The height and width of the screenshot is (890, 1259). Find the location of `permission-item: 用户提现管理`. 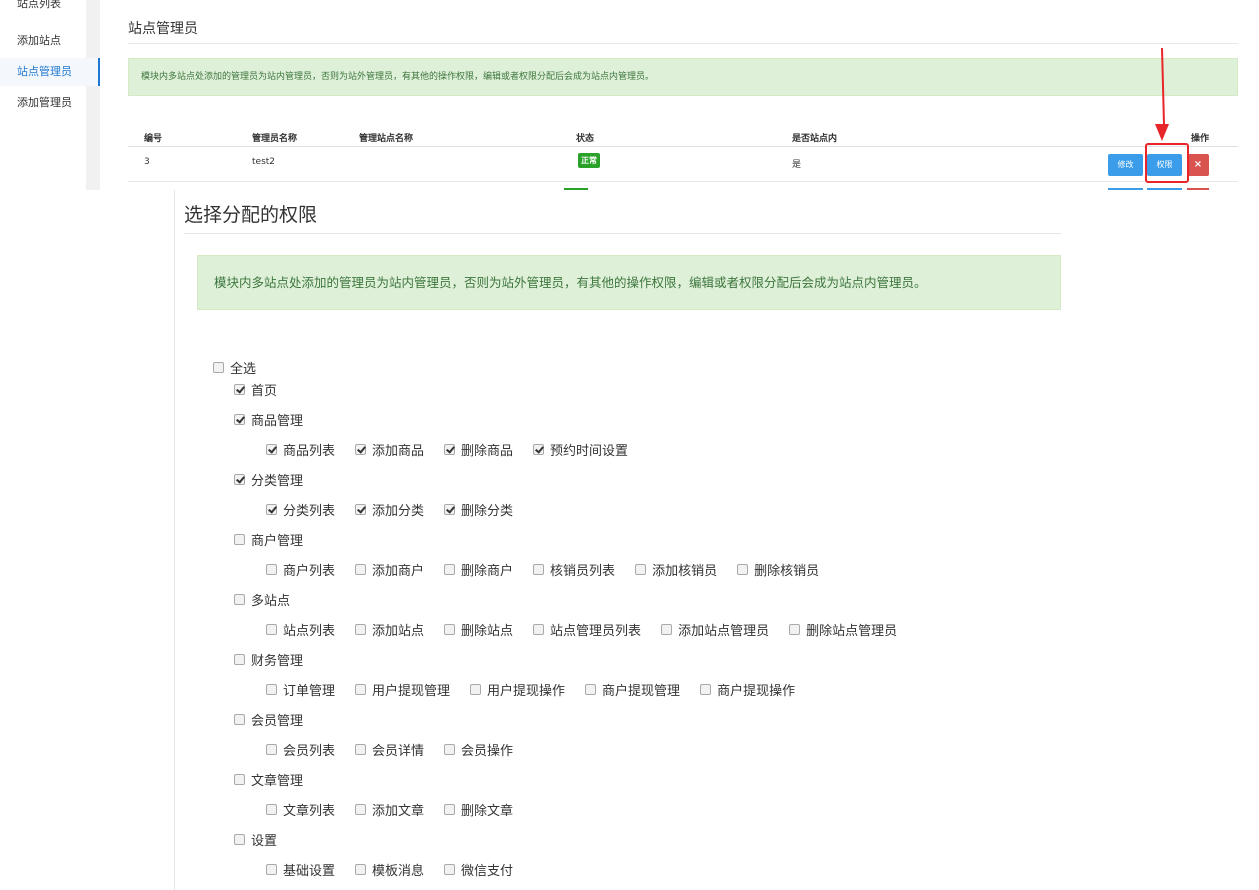

permission-item: 用户提现管理 is located at coordinates (402, 689).